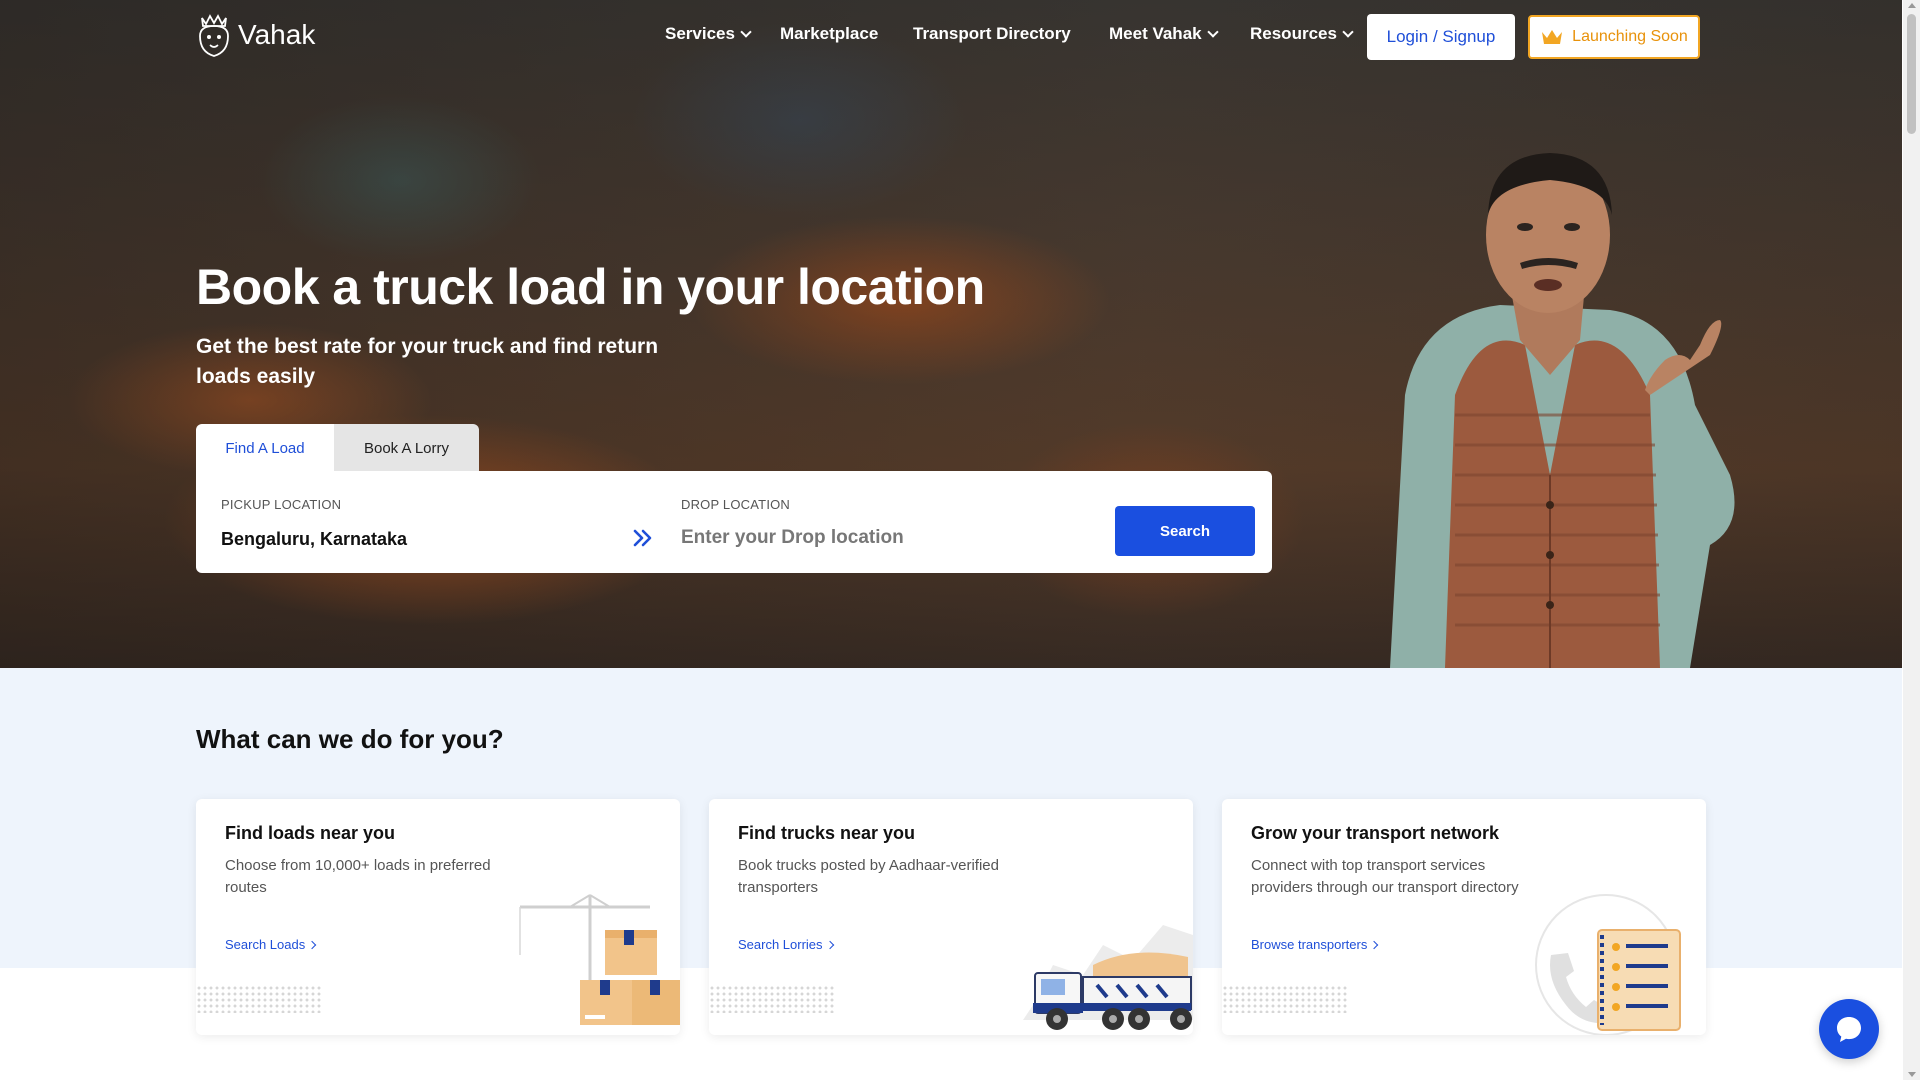 The height and width of the screenshot is (1080, 1920). Describe the element at coordinates (214, 35) in the screenshot. I see `lion-crown-icon` at that location.